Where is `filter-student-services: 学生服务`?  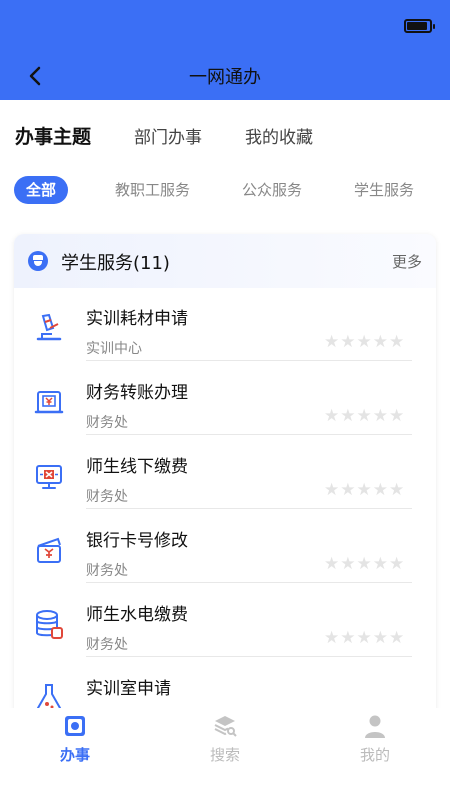 filter-student-services: 学生服务 is located at coordinates (384, 190).